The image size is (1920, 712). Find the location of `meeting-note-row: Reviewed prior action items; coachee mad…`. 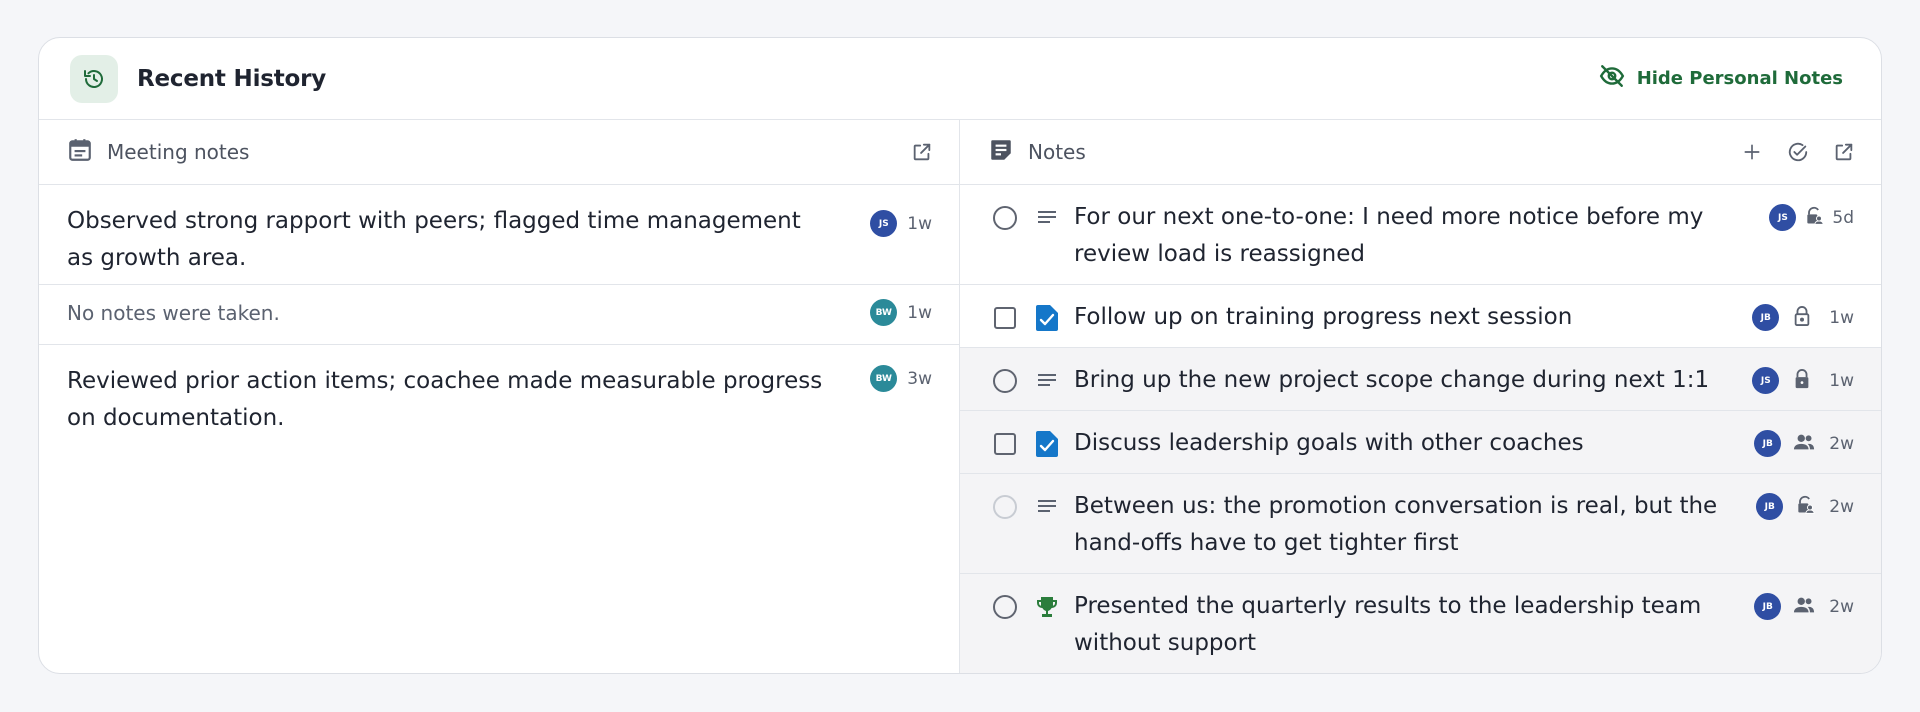

meeting-note-row: Reviewed prior action items; coachee mad… is located at coordinates (499, 395).